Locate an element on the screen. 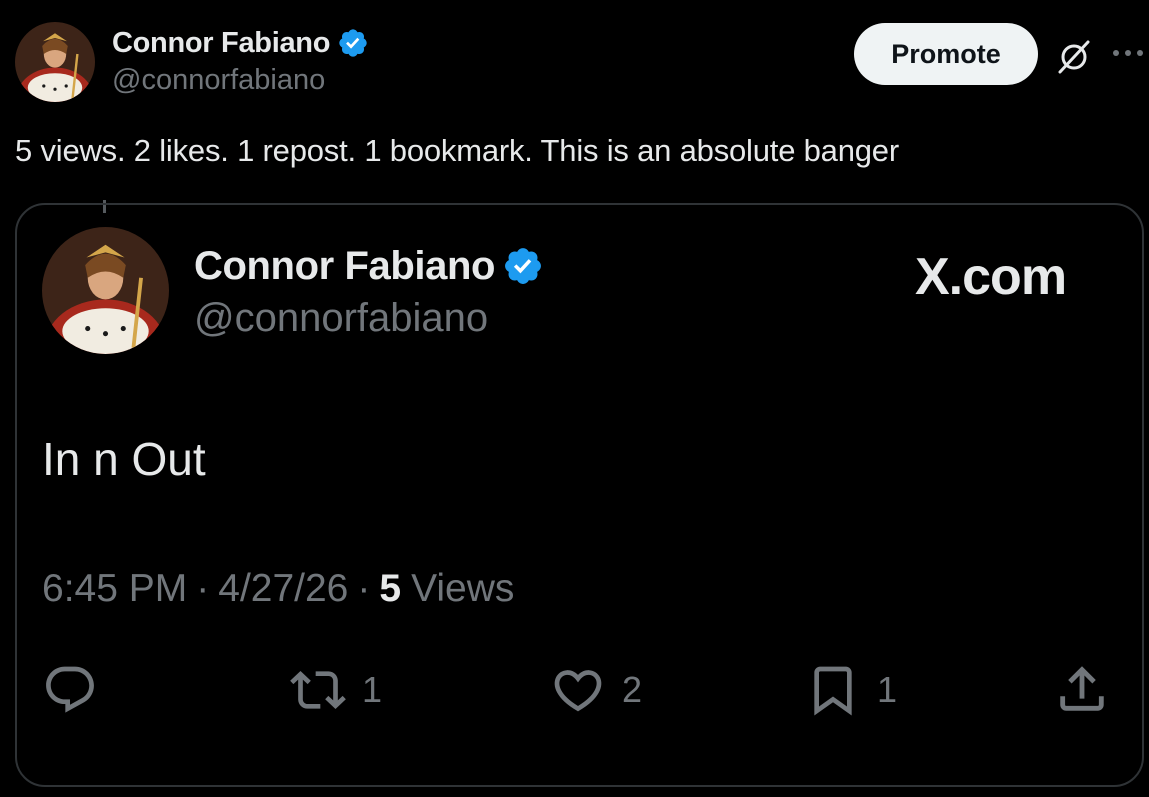 This screenshot has width=1149, height=797. author-handle: @connorfabiano is located at coordinates (218, 80).